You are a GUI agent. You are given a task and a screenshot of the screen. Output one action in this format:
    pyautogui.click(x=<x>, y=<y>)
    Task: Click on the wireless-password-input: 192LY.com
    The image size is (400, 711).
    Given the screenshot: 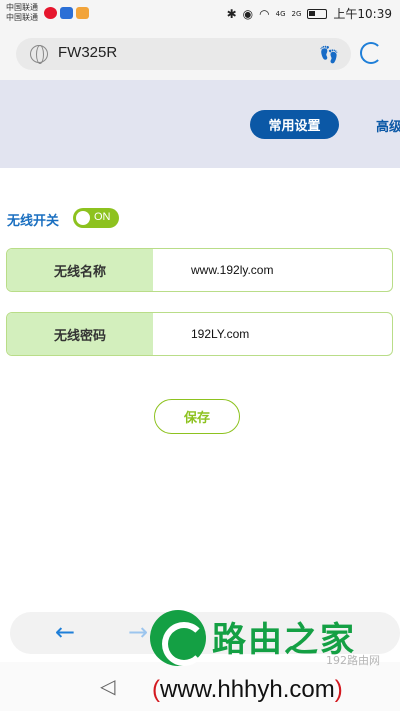 What is the action you would take?
    pyautogui.click(x=272, y=334)
    